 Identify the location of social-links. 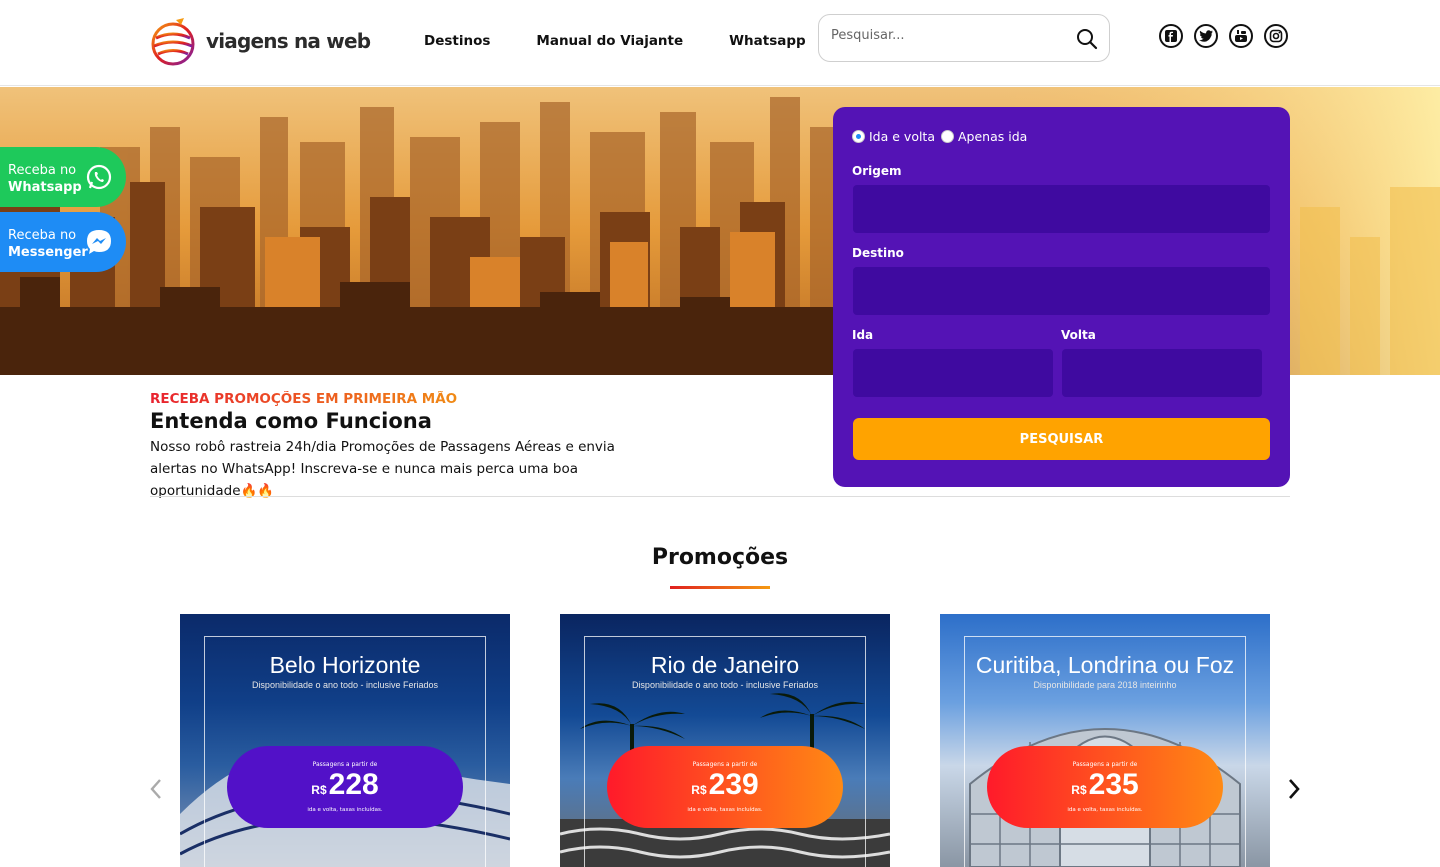
(1223, 36).